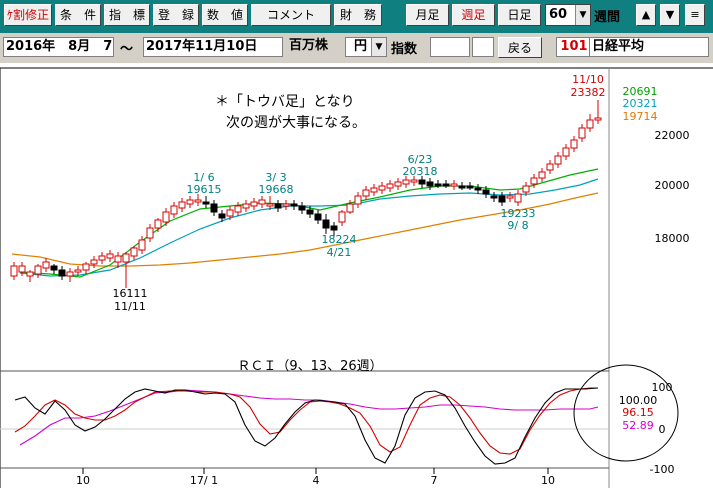 Image resolution: width=713 pixels, height=488 pixels. Describe the element at coordinates (314, 47) in the screenshot. I see `volume-unit-label: 百万株` at that location.